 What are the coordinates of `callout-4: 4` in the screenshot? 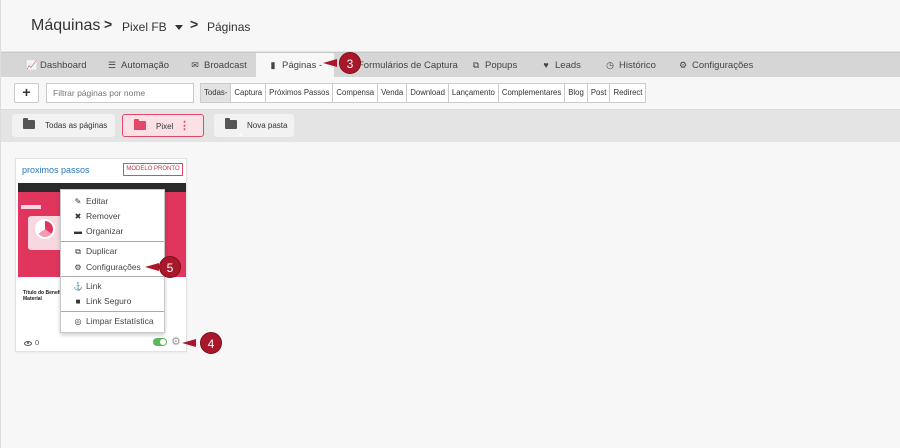 It's located at (202, 343).